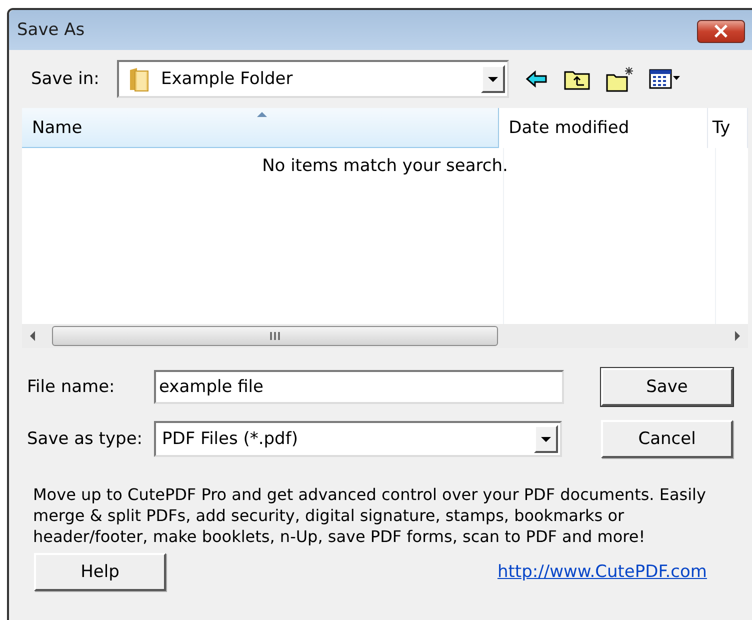  Describe the element at coordinates (620, 79) in the screenshot. I see `new-folder-icon` at that location.